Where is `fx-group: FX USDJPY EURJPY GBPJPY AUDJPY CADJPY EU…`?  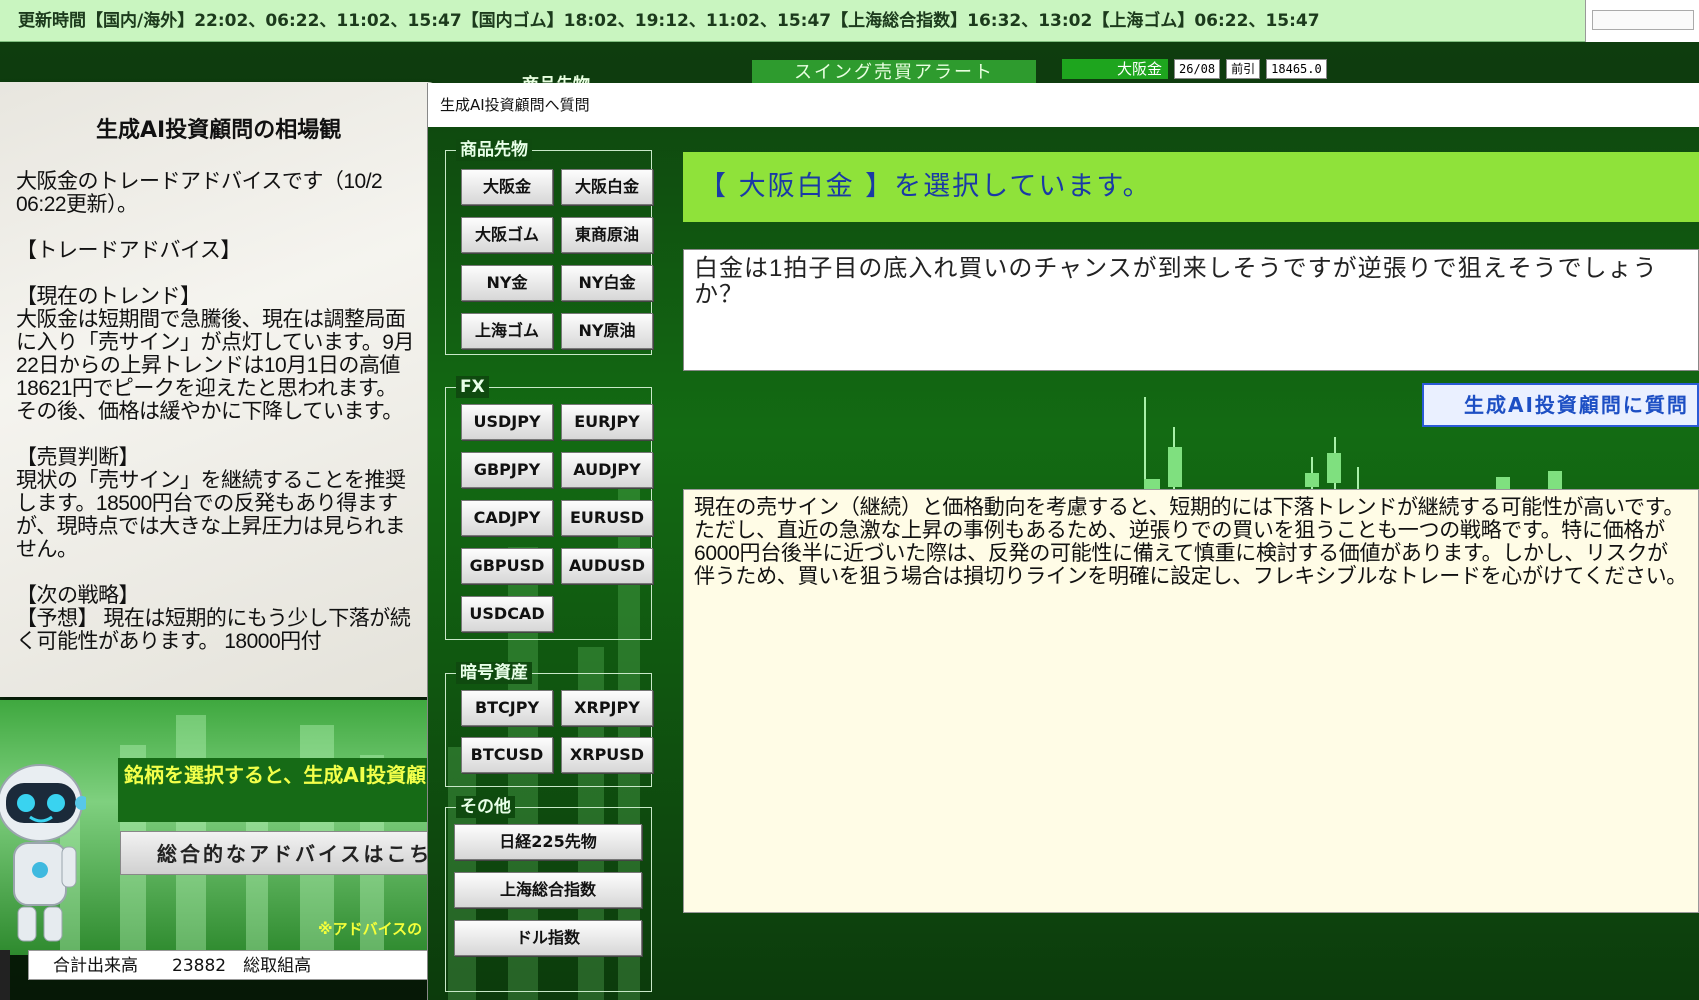 fx-group: FX USDJPY EURJPY GBPJPY AUDJPY CADJPY EU… is located at coordinates (549, 508).